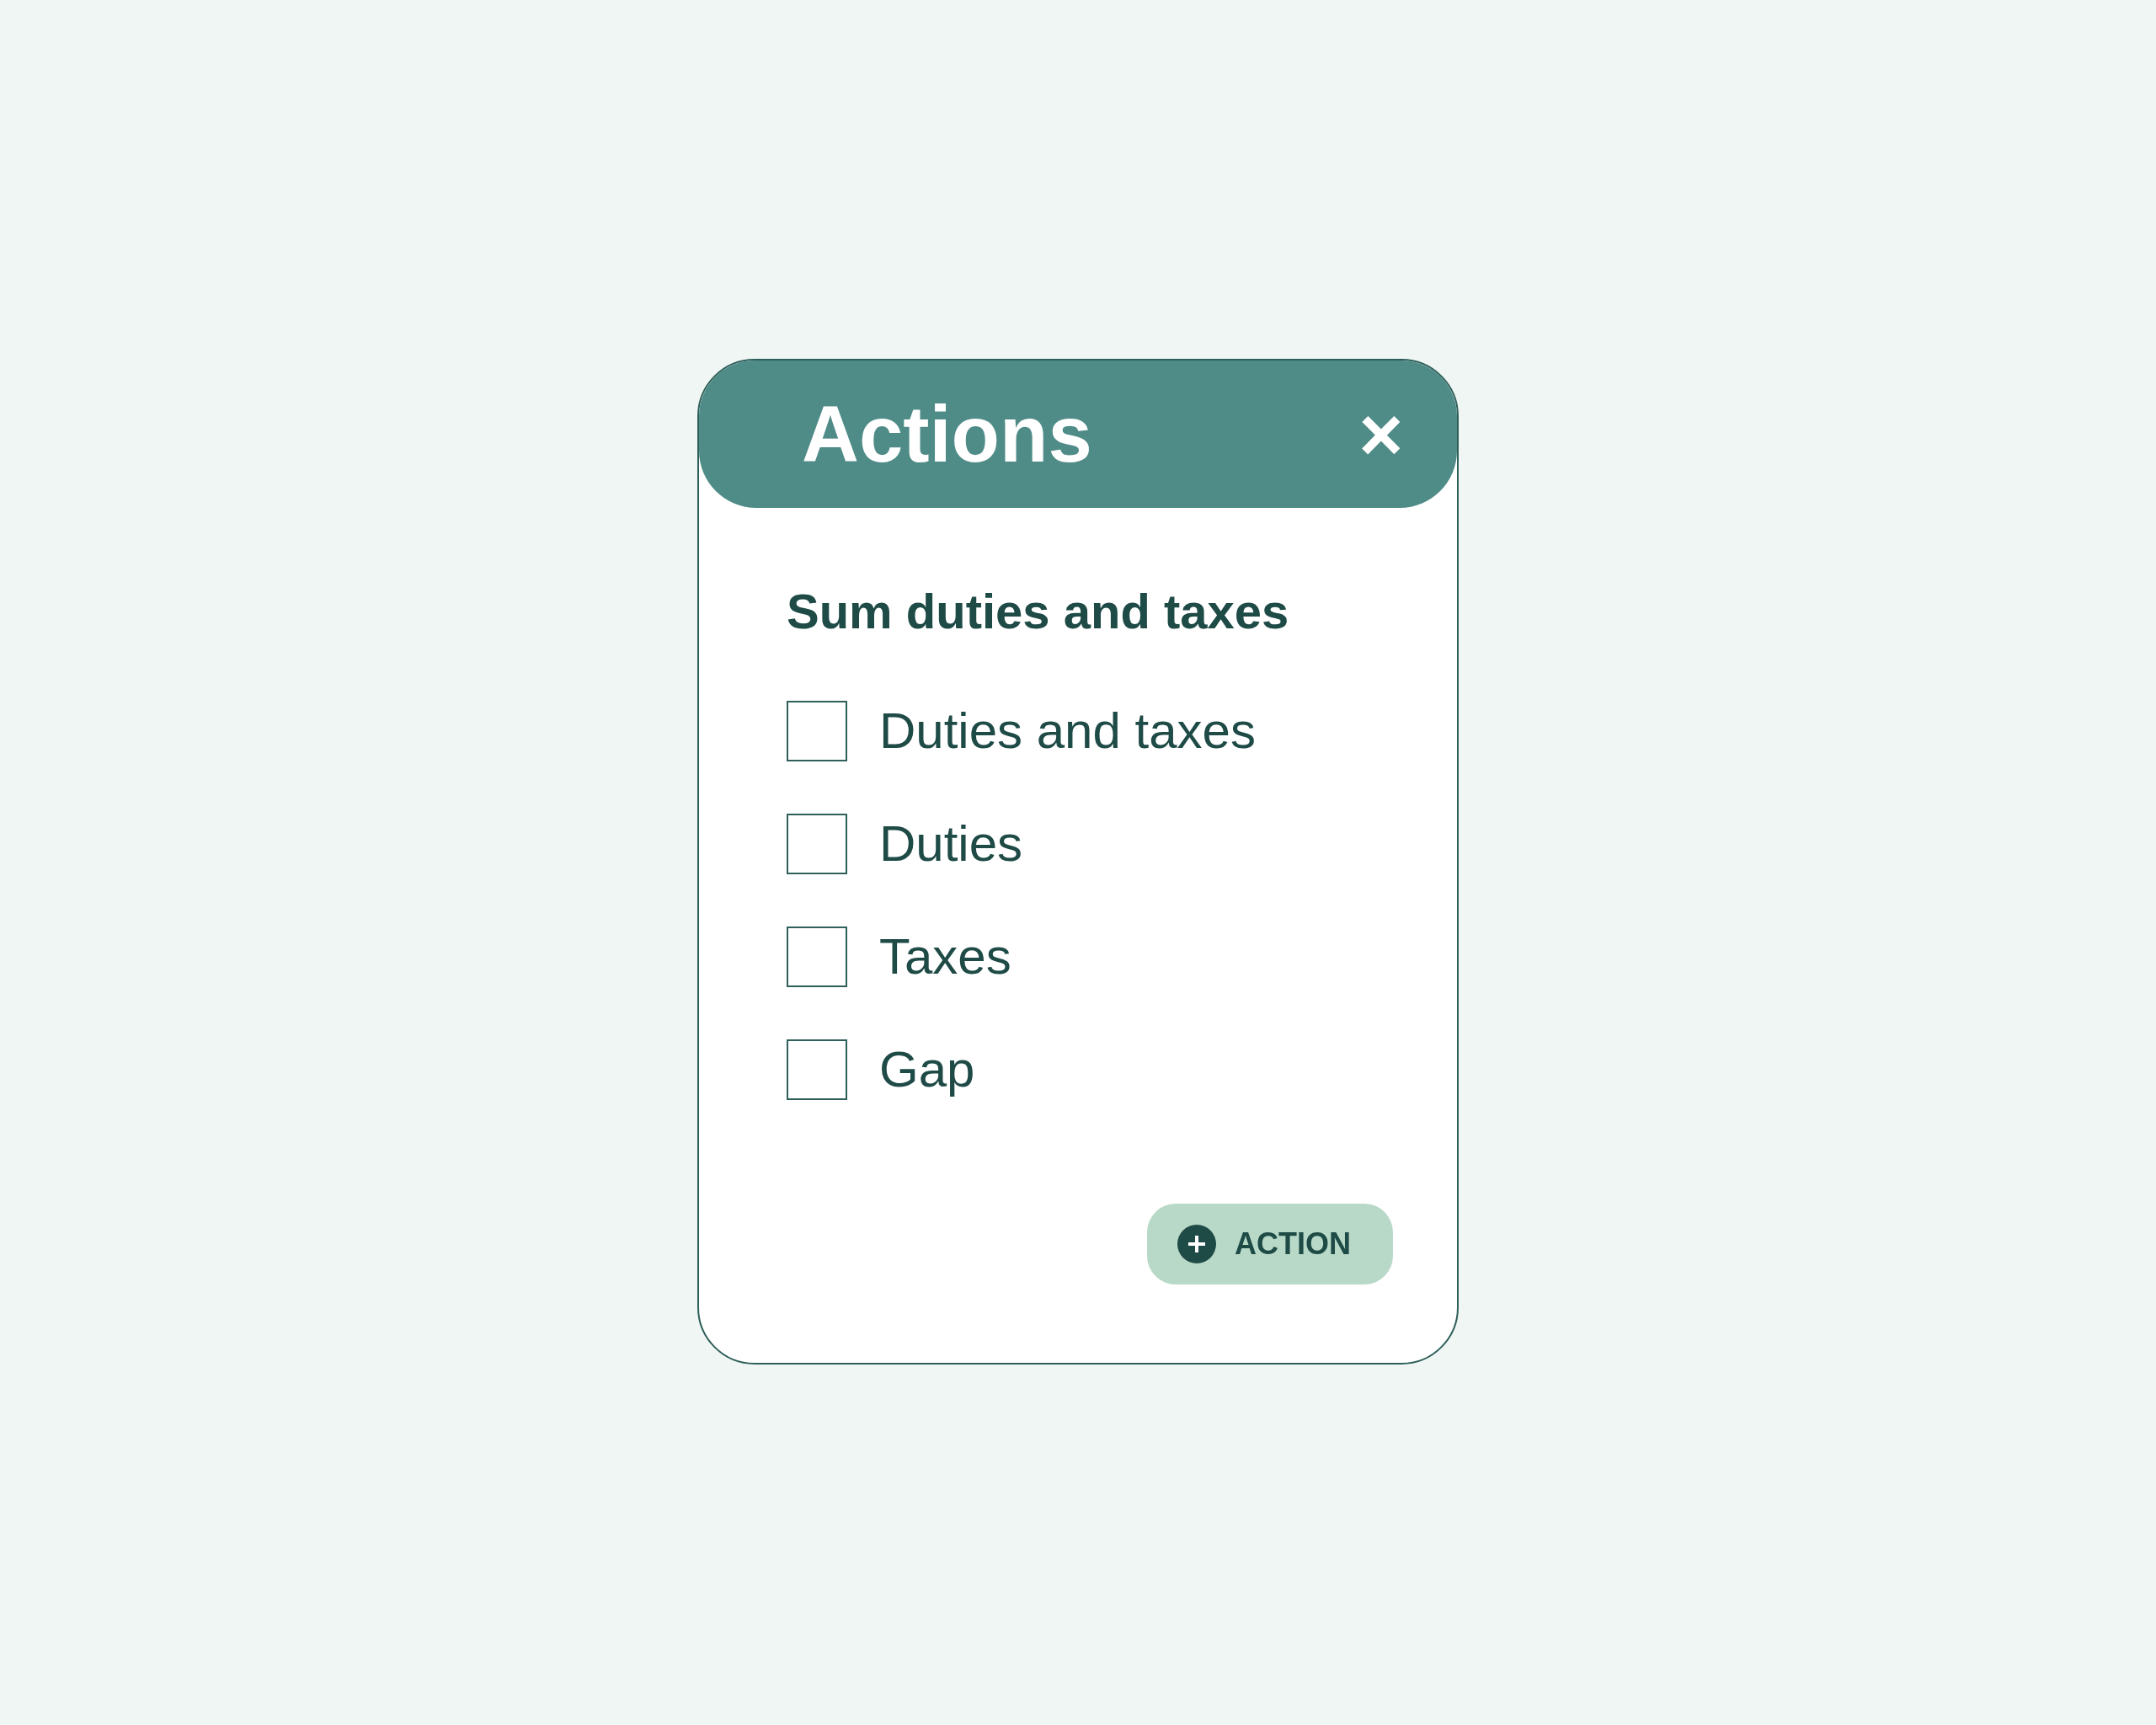  Describe the element at coordinates (1196, 1243) in the screenshot. I see `plus-icon` at that location.